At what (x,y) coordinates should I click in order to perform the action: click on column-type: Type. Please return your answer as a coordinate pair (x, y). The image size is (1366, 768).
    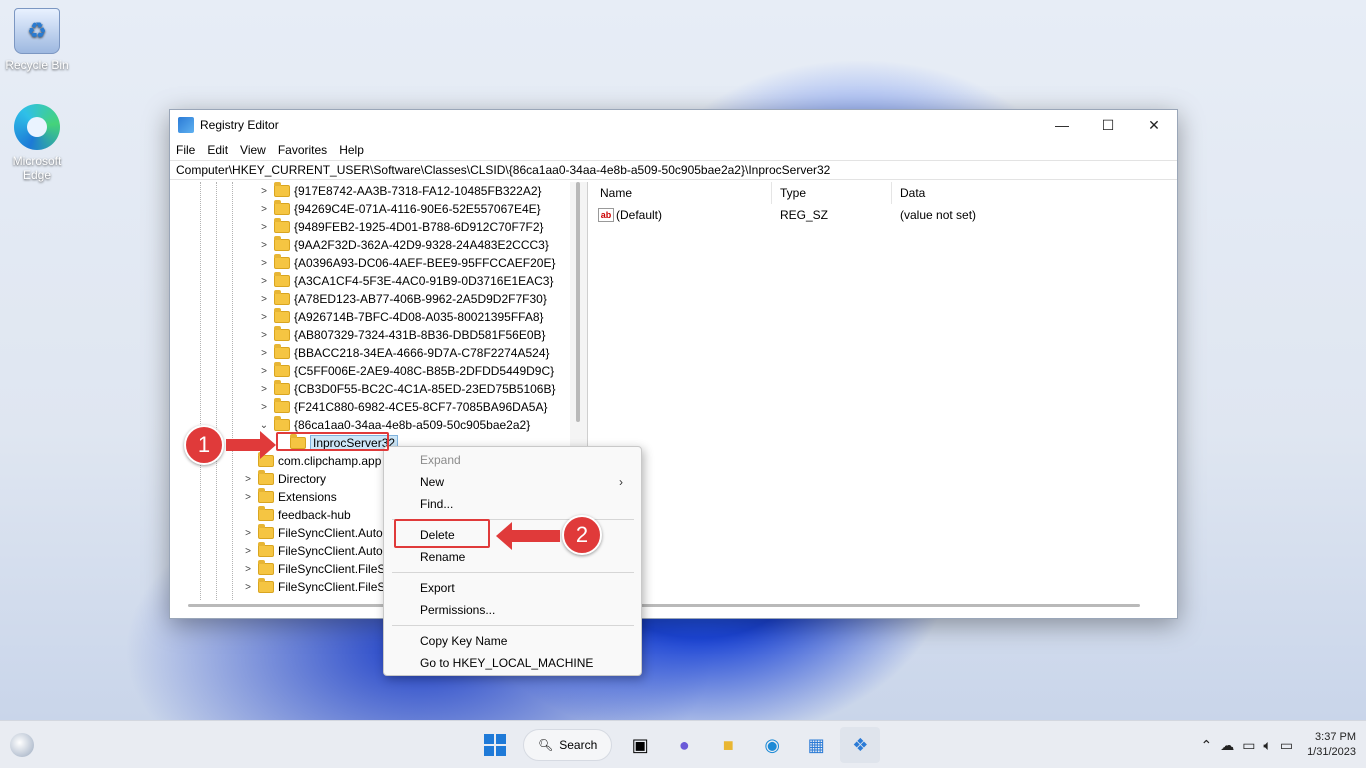
    Looking at the image, I should click on (832, 193).